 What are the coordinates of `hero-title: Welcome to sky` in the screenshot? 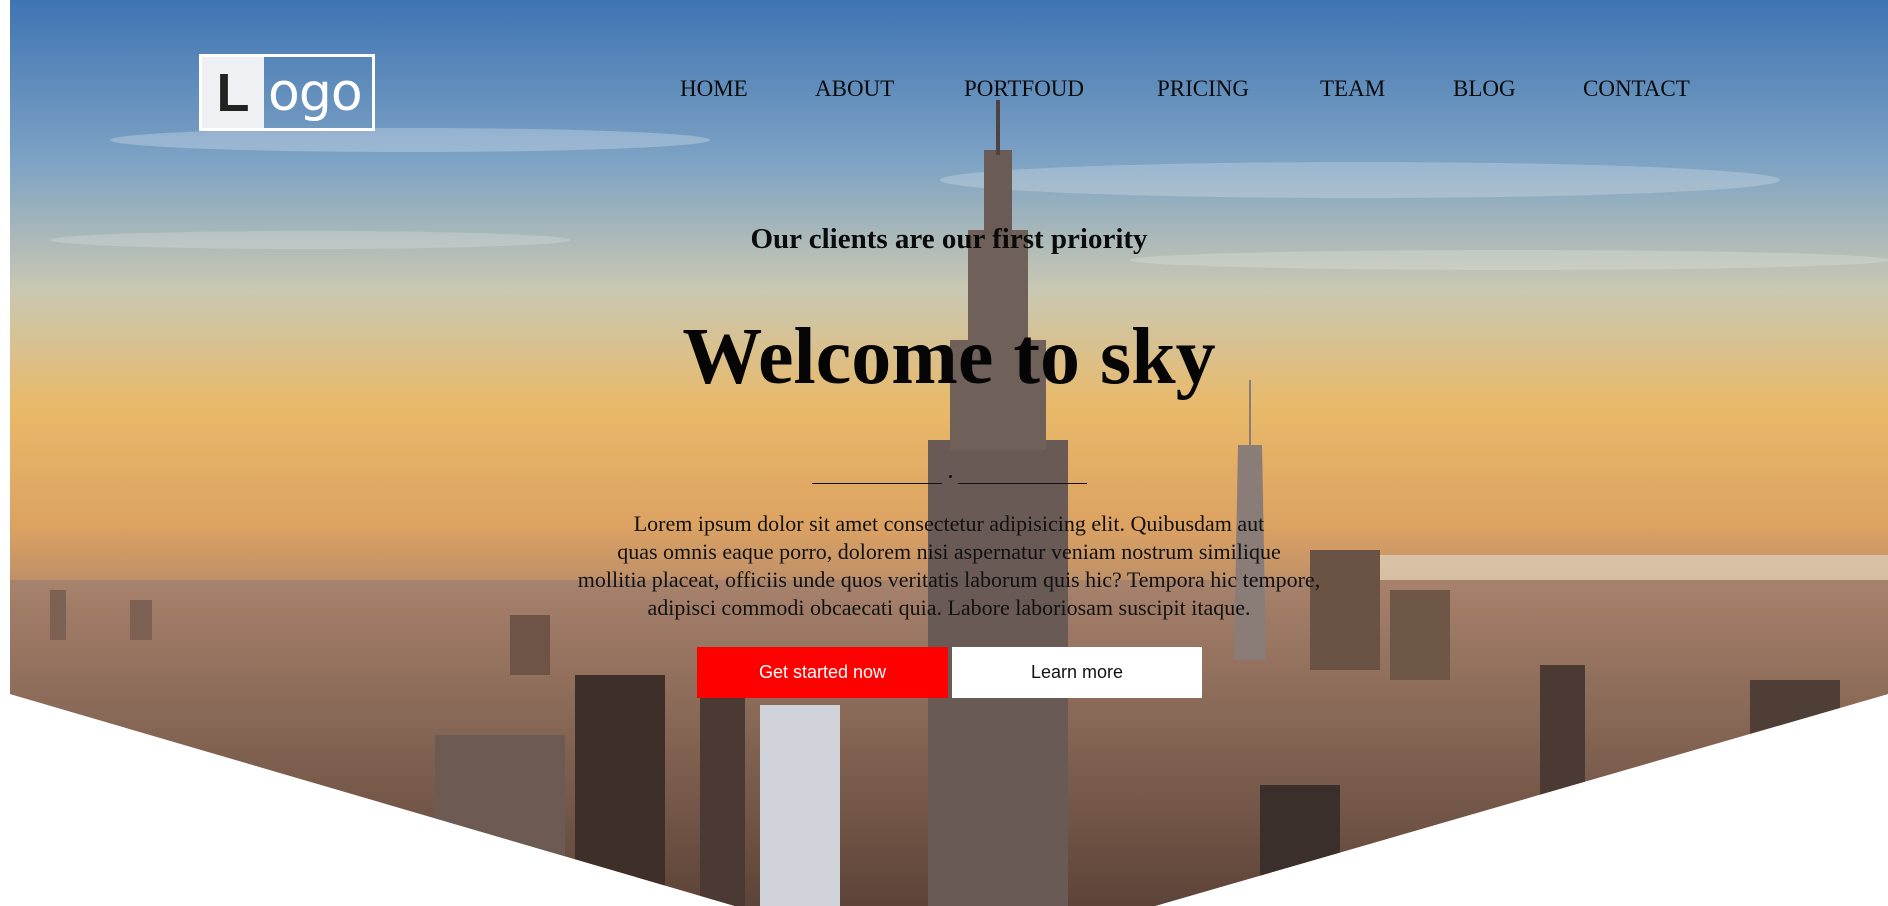 It's located at (949, 357).